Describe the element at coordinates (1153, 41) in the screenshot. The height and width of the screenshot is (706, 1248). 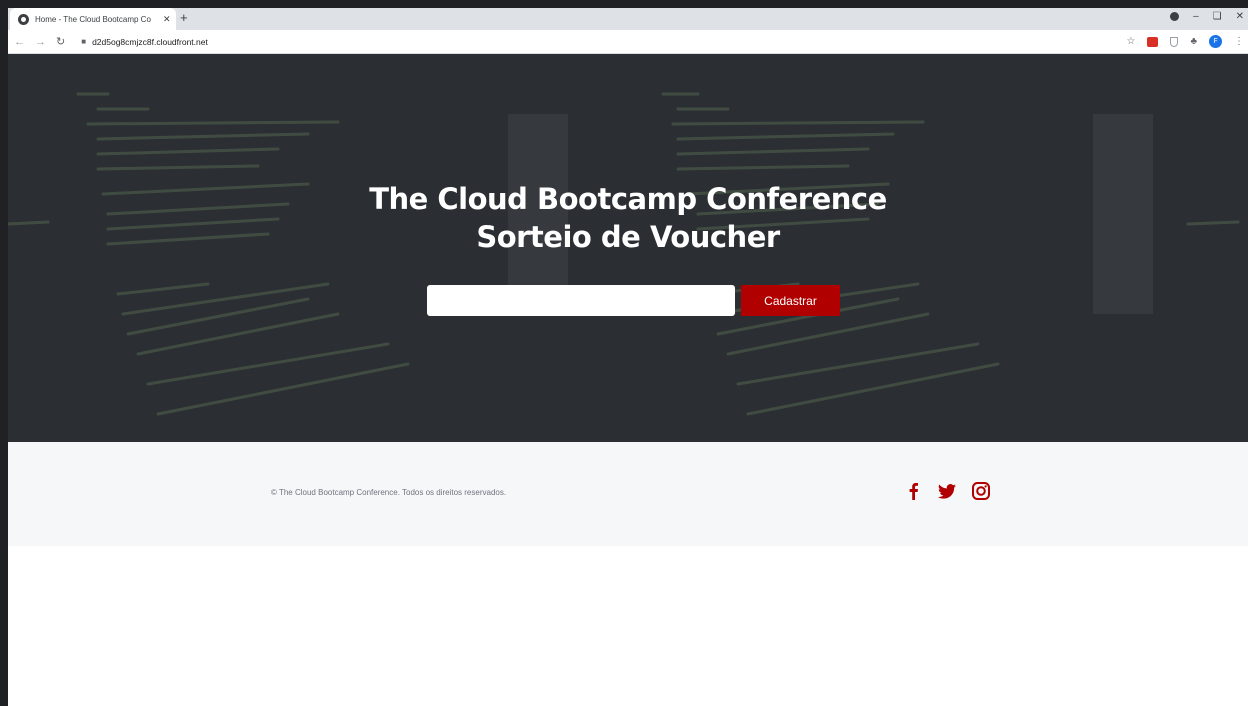
I see `extension-red-icon` at that location.